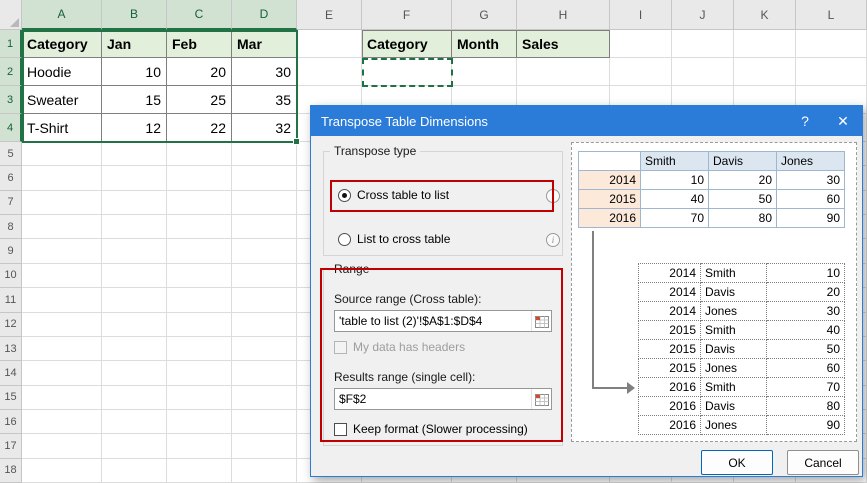 The height and width of the screenshot is (483, 867). What do you see at coordinates (11, 100) in the screenshot?
I see `row-header-3: 3` at bounding box center [11, 100].